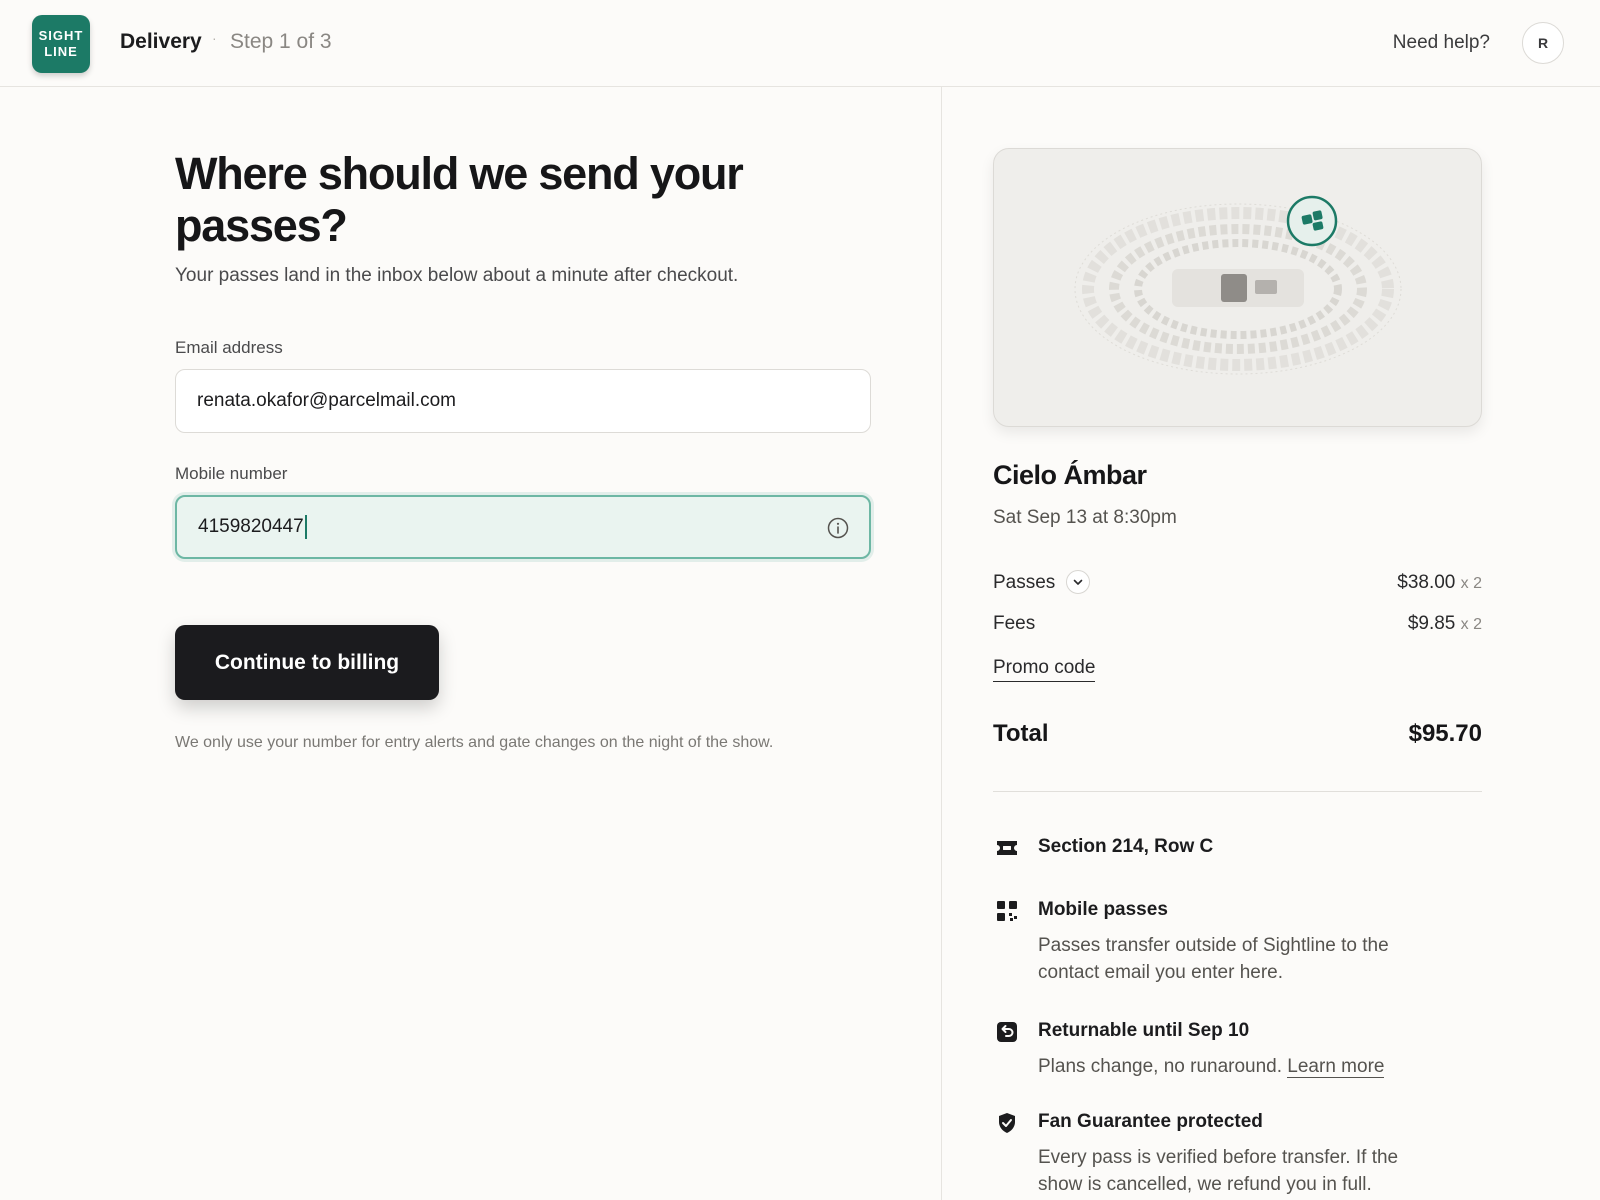 The width and height of the screenshot is (1600, 1200). What do you see at coordinates (1150, 1121) in the screenshot?
I see `fan-guarantee-title: Fan Guarantee protected` at bounding box center [1150, 1121].